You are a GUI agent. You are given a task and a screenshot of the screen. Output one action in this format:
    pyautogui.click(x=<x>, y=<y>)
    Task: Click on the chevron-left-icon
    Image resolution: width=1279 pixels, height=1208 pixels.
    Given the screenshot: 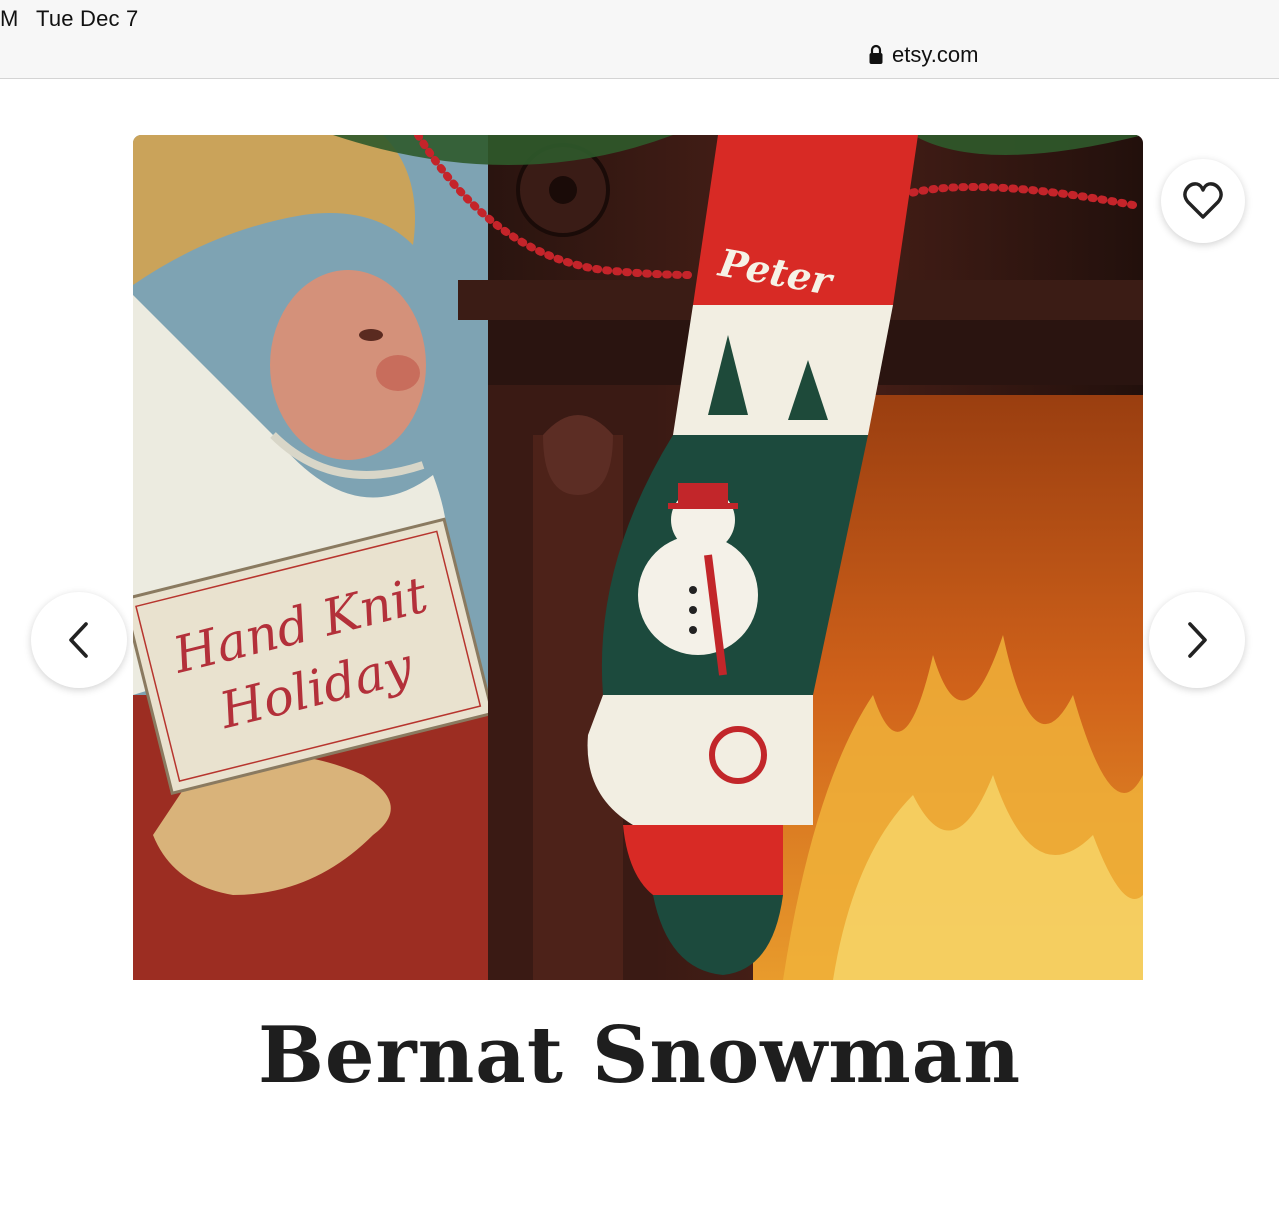 What is the action you would take?
    pyautogui.click(x=78, y=640)
    